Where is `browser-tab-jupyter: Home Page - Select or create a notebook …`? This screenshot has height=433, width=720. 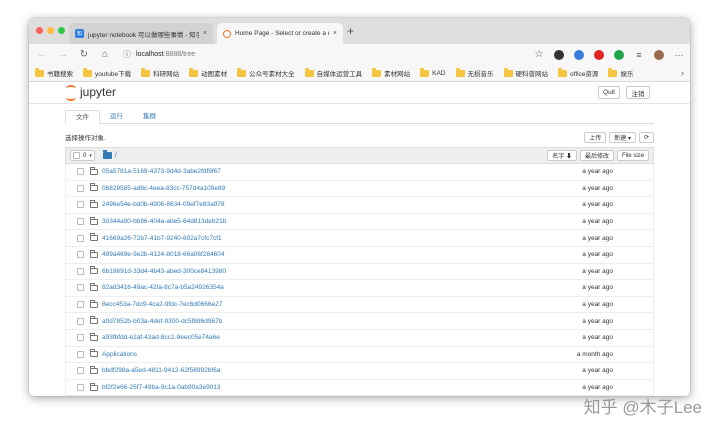
browser-tab-jupyter: Home Page - Select or create a notebook … is located at coordinates (280, 33).